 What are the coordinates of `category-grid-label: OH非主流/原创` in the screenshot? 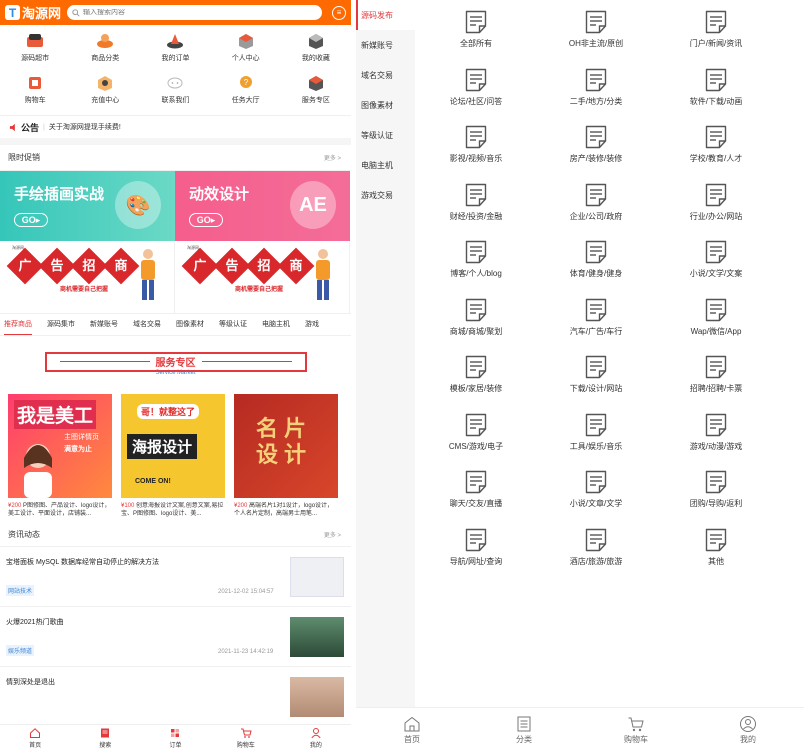 It's located at (596, 43).